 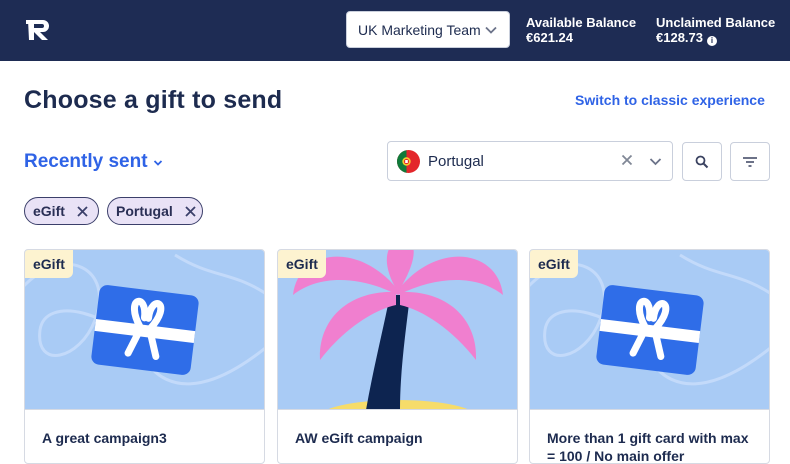 I want to click on portugal-flag-icon, so click(x=408, y=161).